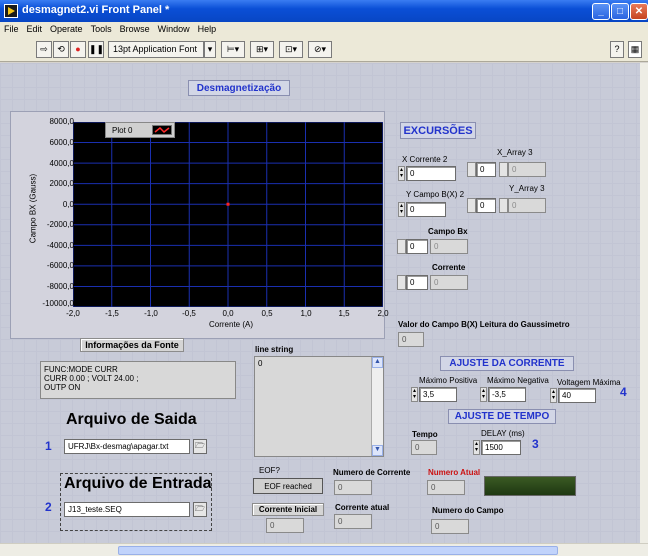  Describe the element at coordinates (156, 49) in the screenshot. I see `font-select: 13pt Application Font` at that location.